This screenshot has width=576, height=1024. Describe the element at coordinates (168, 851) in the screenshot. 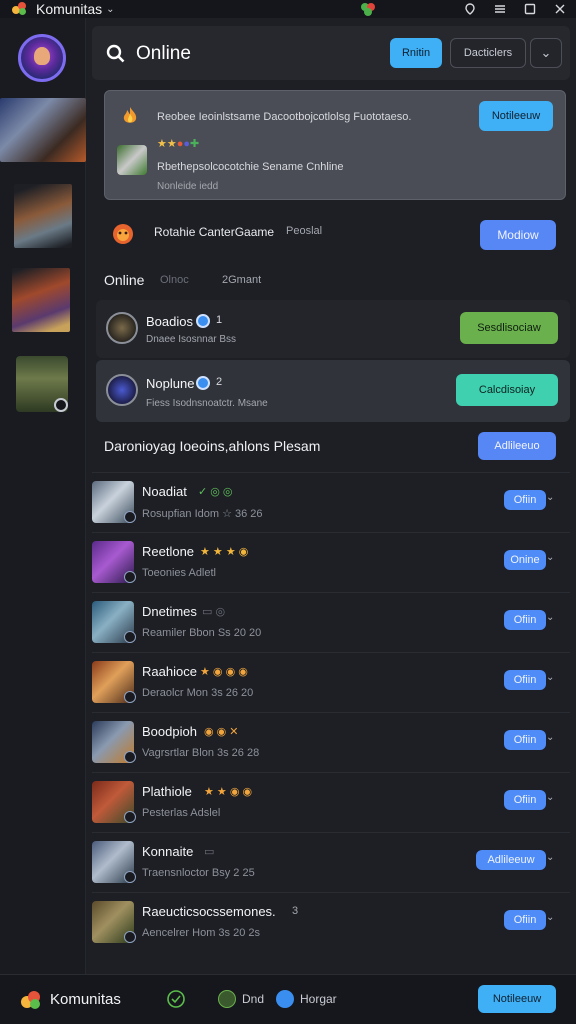

I see `list-item-name: Konnaite` at that location.